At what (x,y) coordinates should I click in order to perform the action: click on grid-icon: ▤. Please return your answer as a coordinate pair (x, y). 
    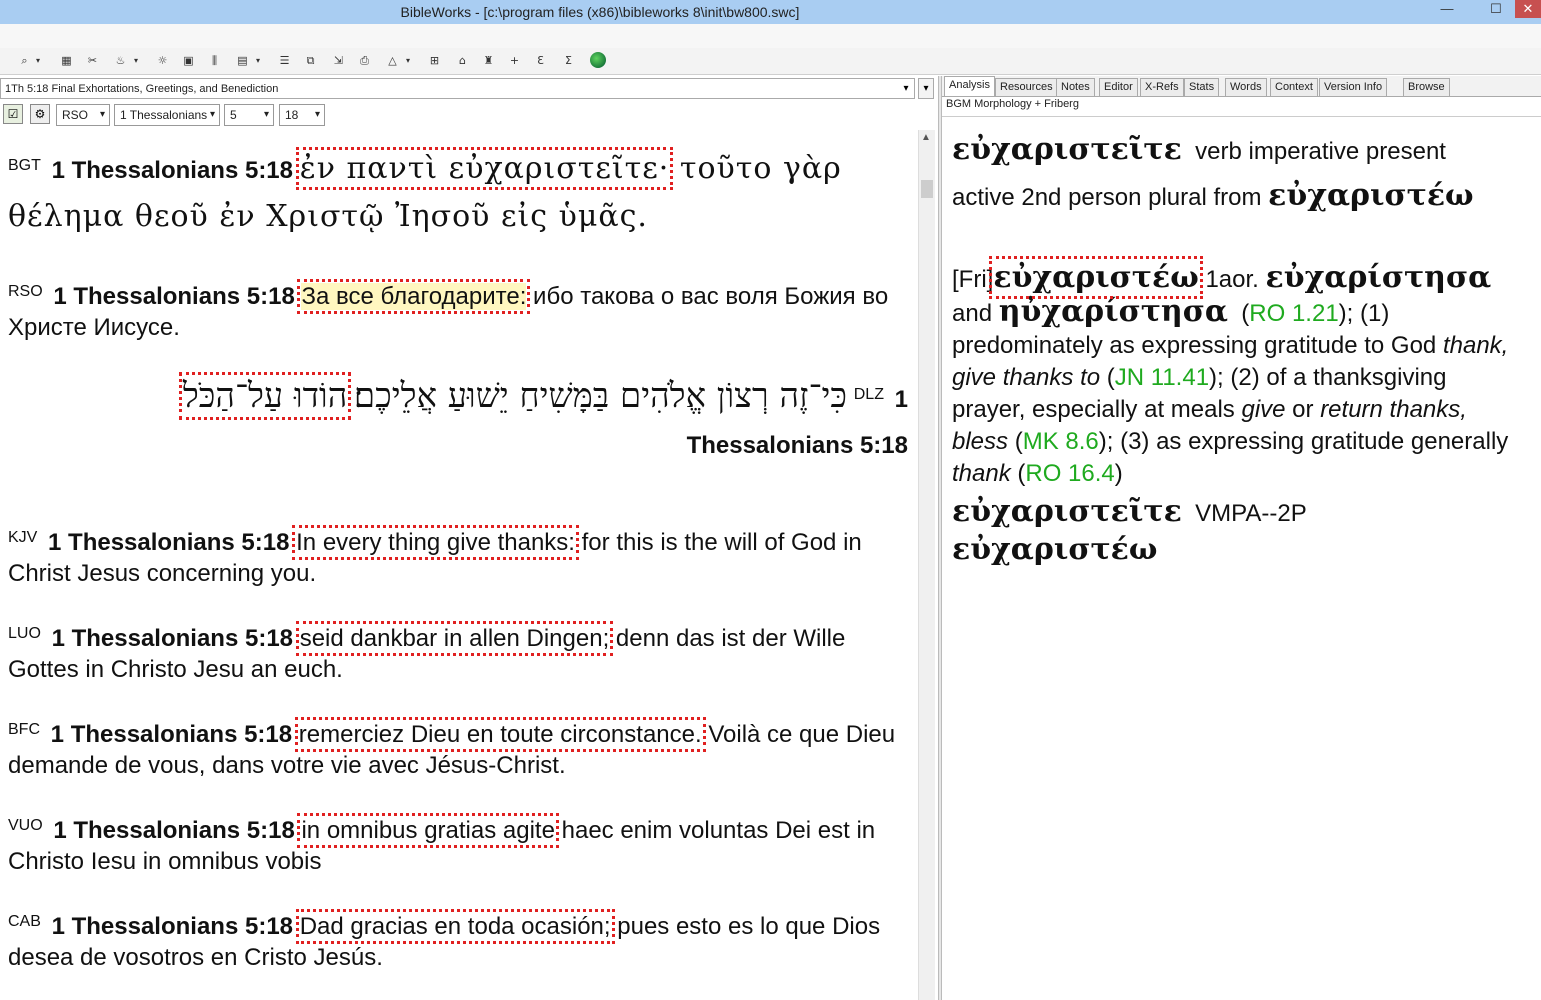
    Looking at the image, I should click on (242, 60).